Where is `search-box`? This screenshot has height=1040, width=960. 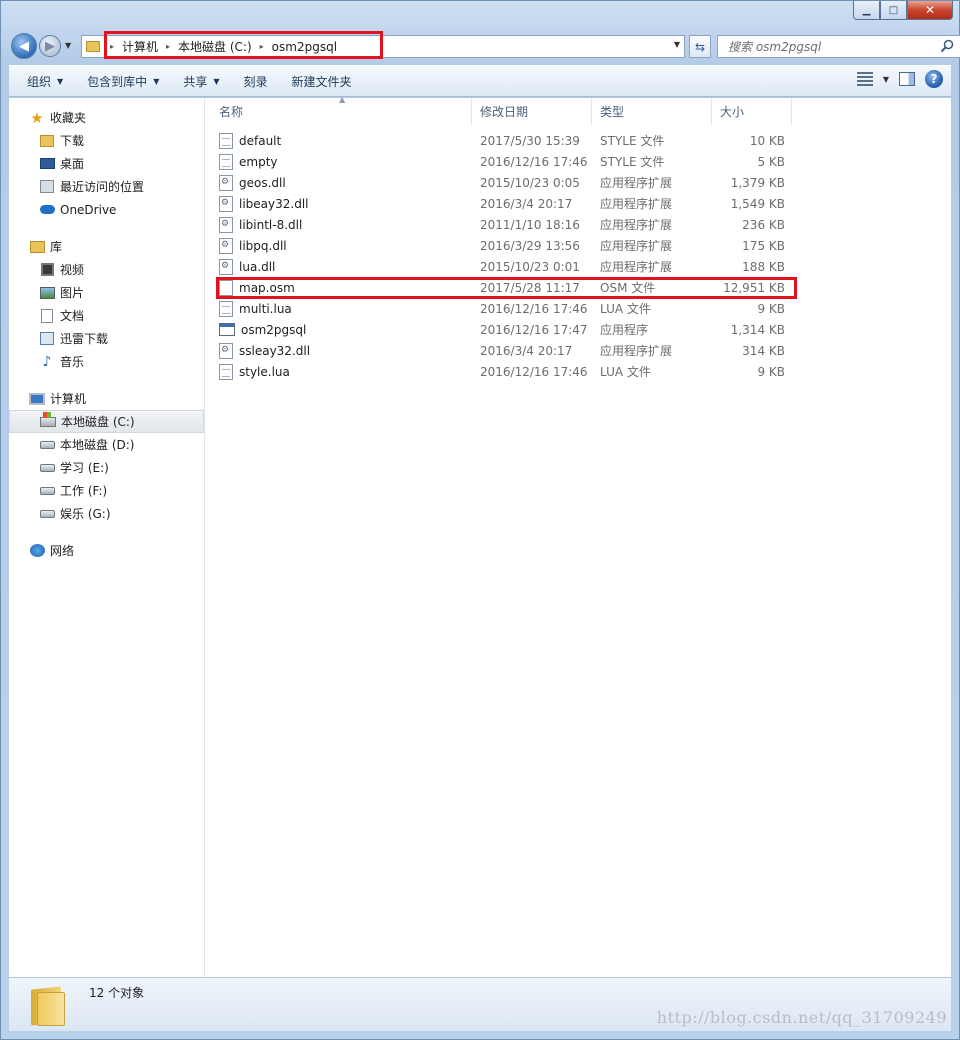
search-box is located at coordinates (838, 46).